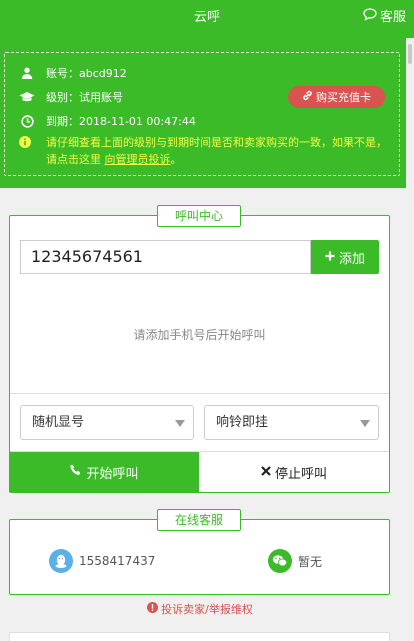 The width and height of the screenshot is (414, 641). What do you see at coordinates (27, 97) in the screenshot?
I see `graduation-cap-icon` at bounding box center [27, 97].